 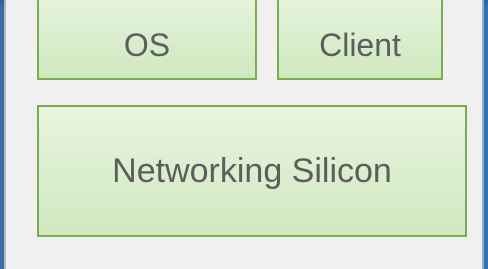 I want to click on client-box-label: Client, so click(x=360, y=44).